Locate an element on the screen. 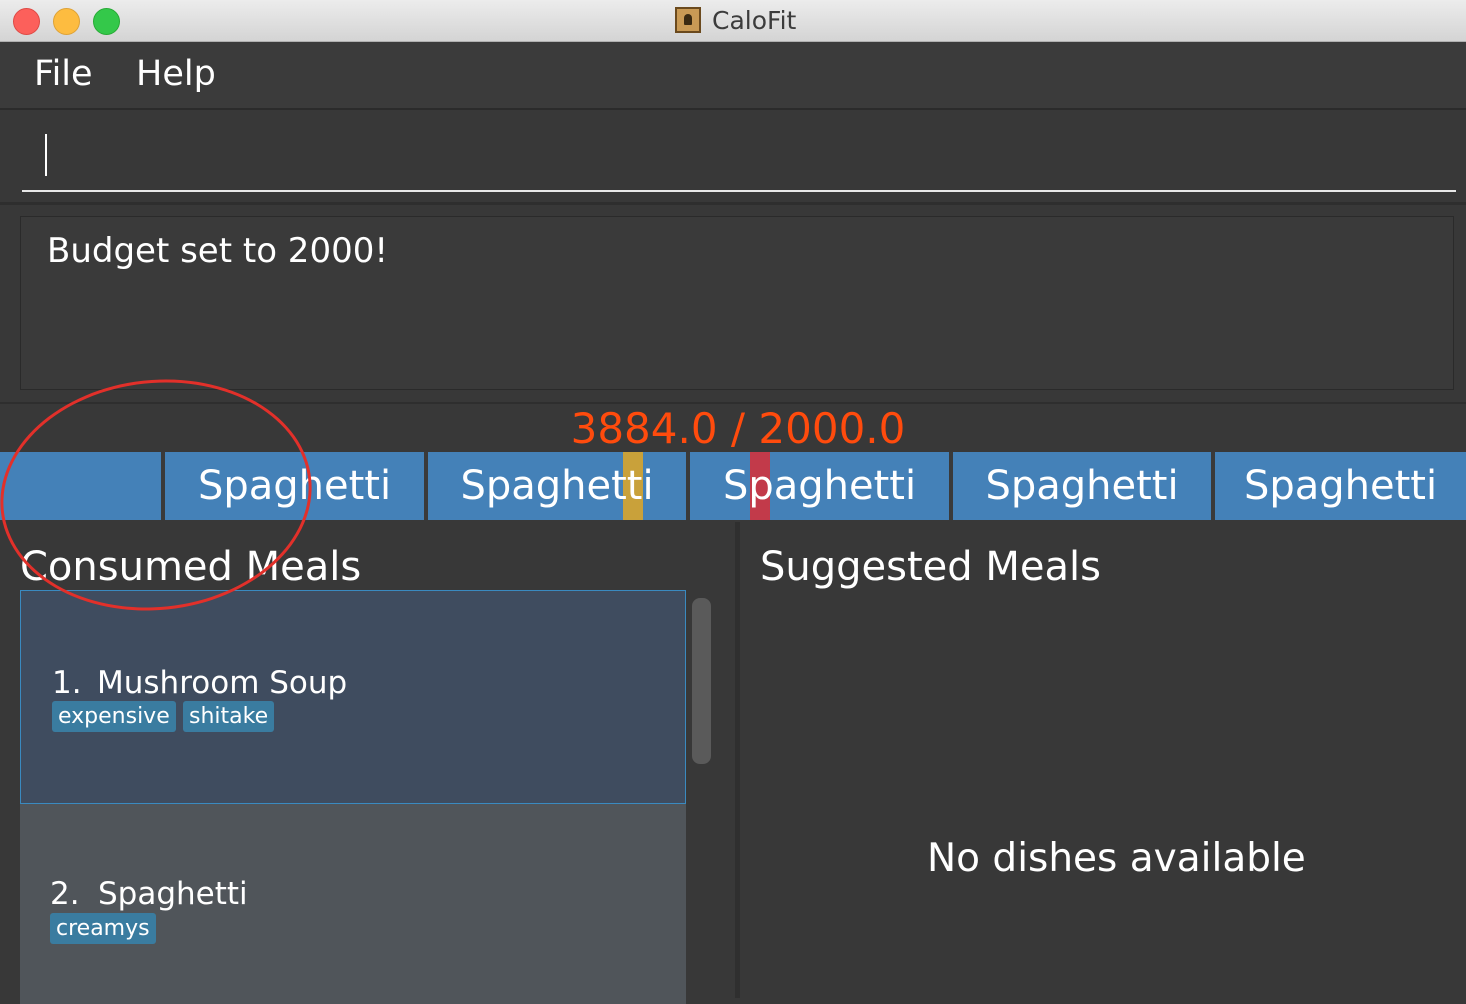  meal-tag: shitake is located at coordinates (229, 716).